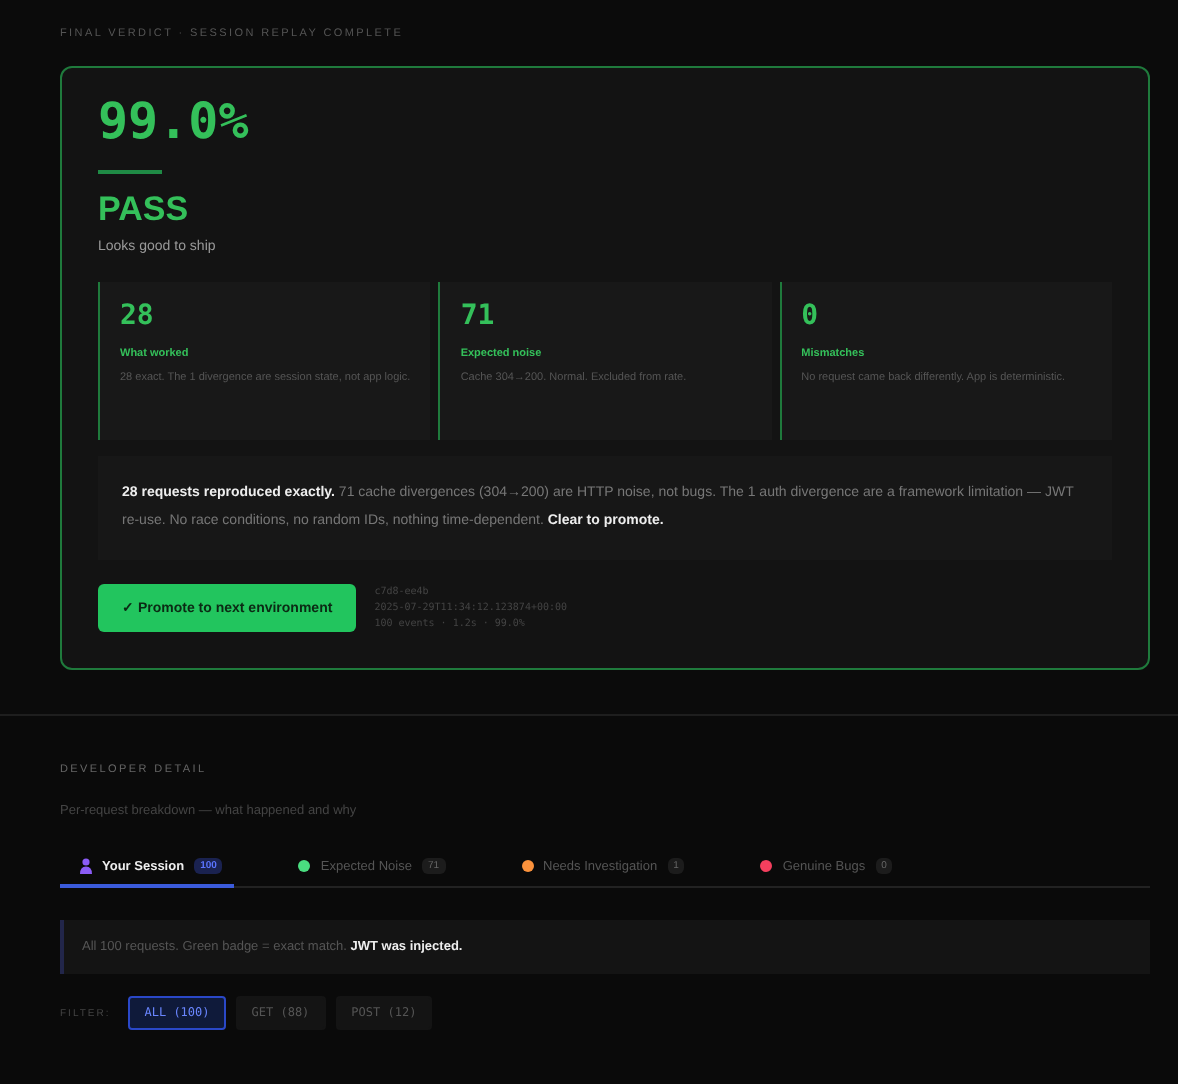 The height and width of the screenshot is (1084, 1178). Describe the element at coordinates (144, 210) in the screenshot. I see `status-label: PASS` at that location.